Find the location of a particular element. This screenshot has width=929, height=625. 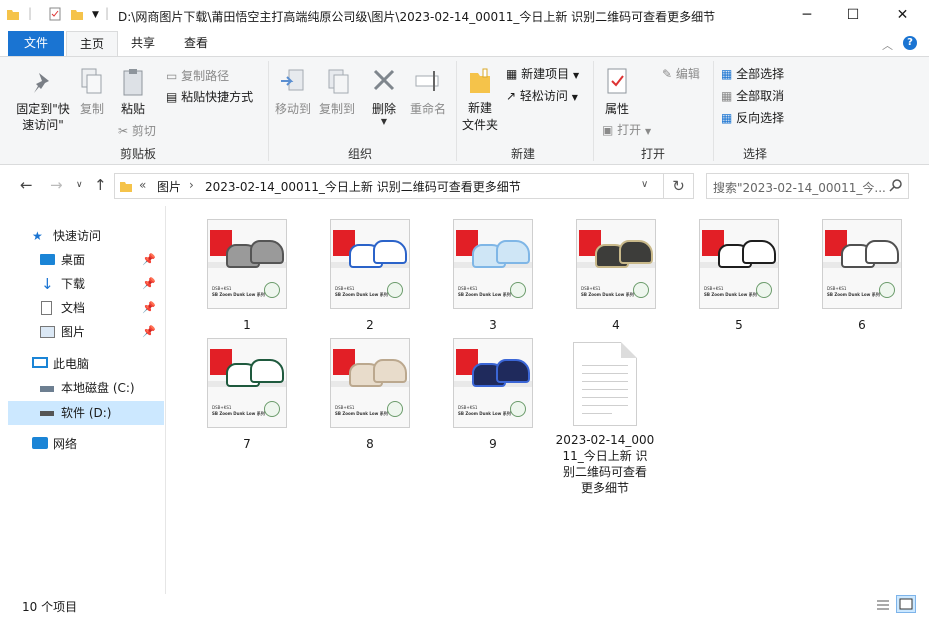

tab-share: 共享 is located at coordinates (143, 43).